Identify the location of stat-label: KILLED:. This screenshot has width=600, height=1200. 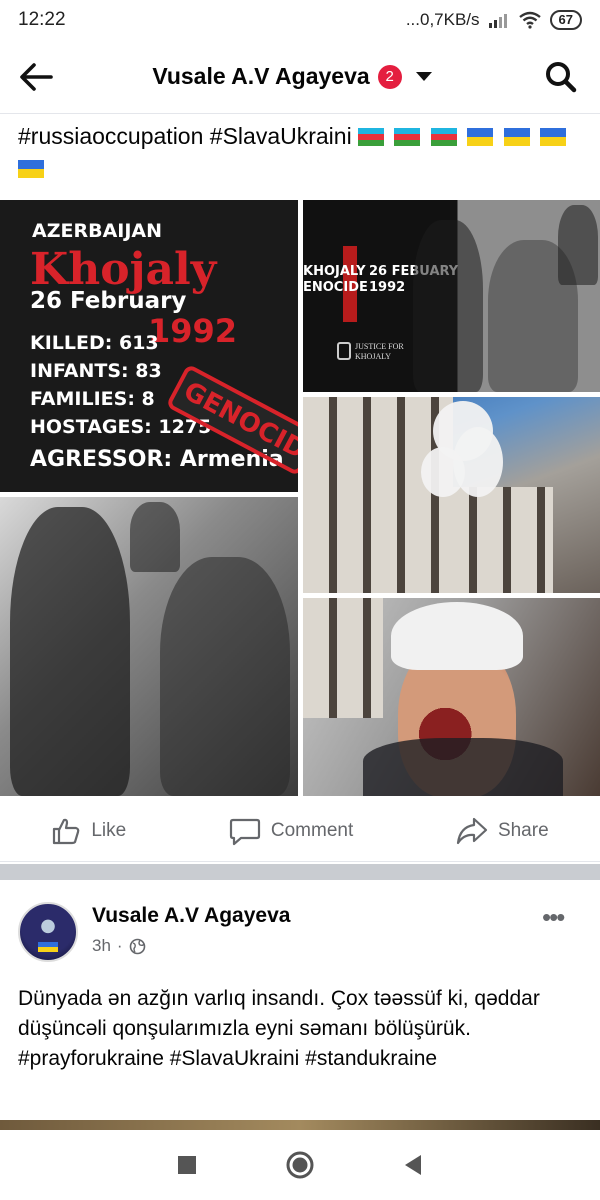
(71, 343).